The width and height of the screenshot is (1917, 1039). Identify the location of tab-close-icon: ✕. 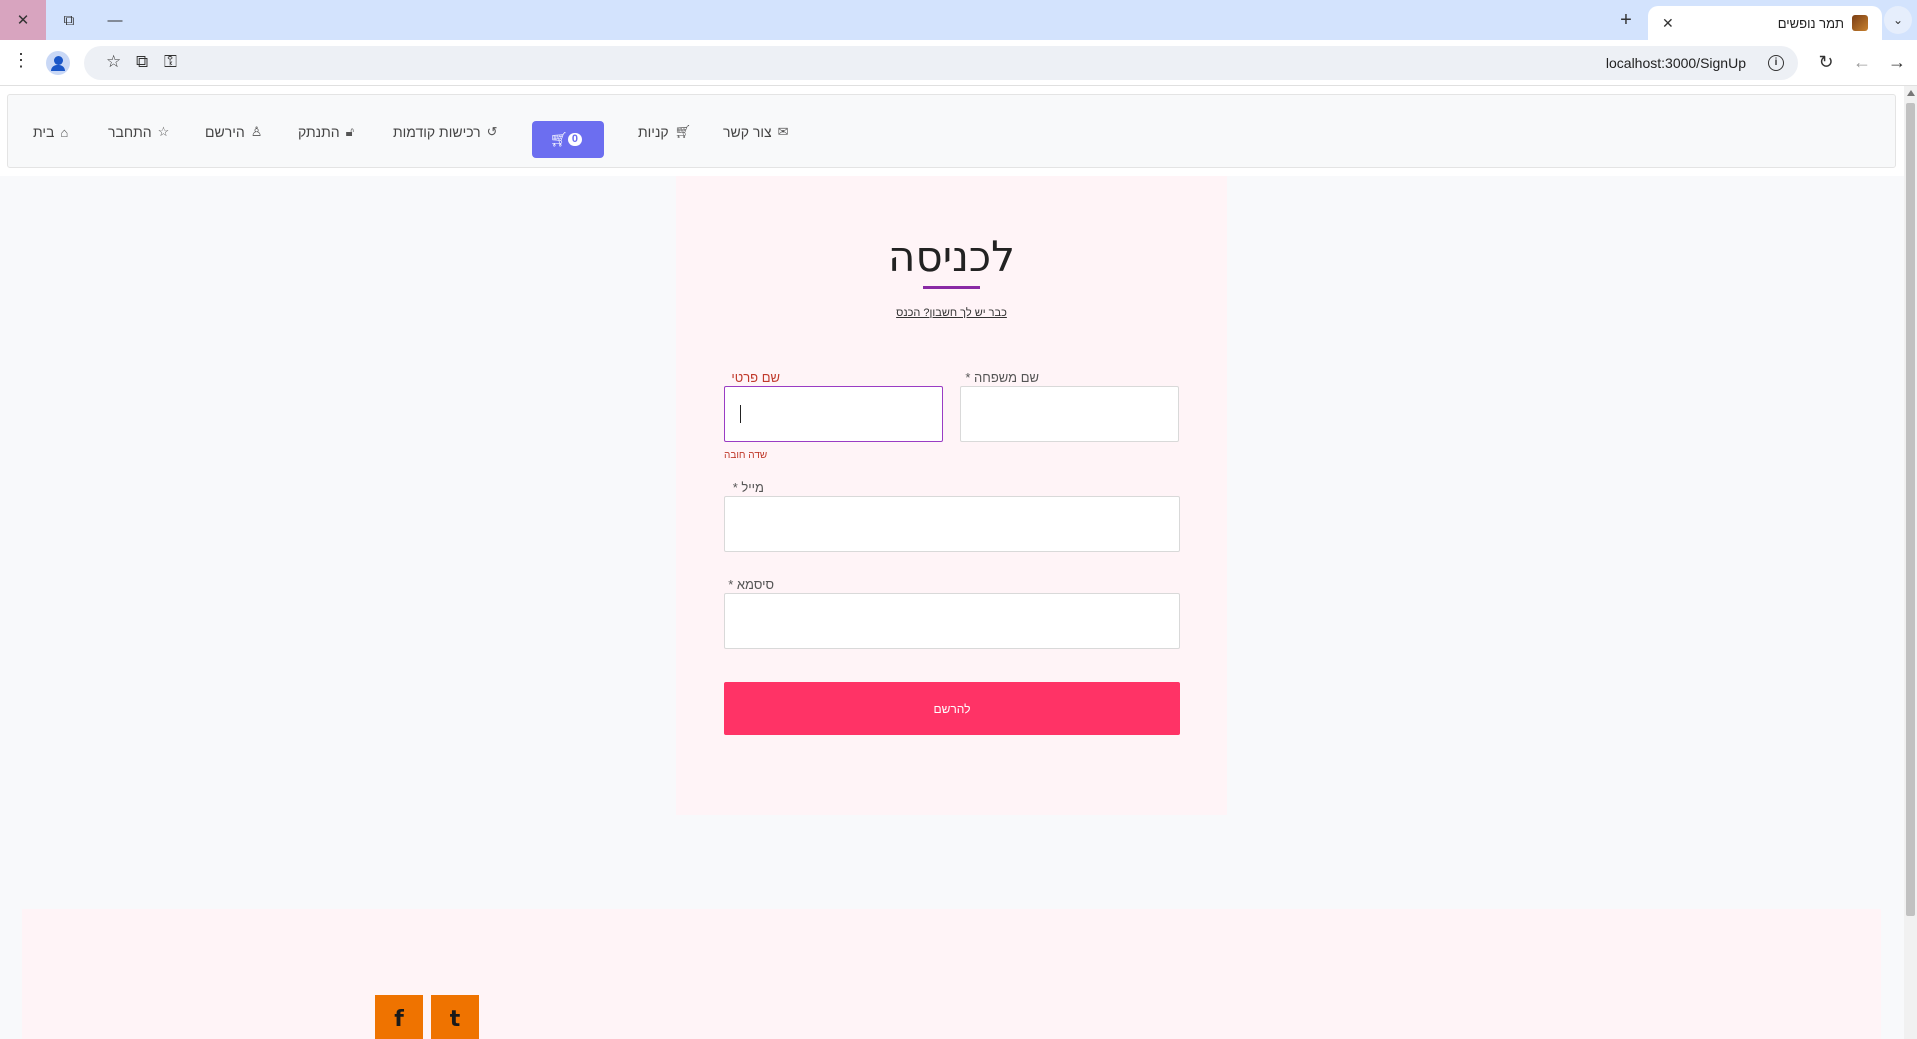
(1668, 23).